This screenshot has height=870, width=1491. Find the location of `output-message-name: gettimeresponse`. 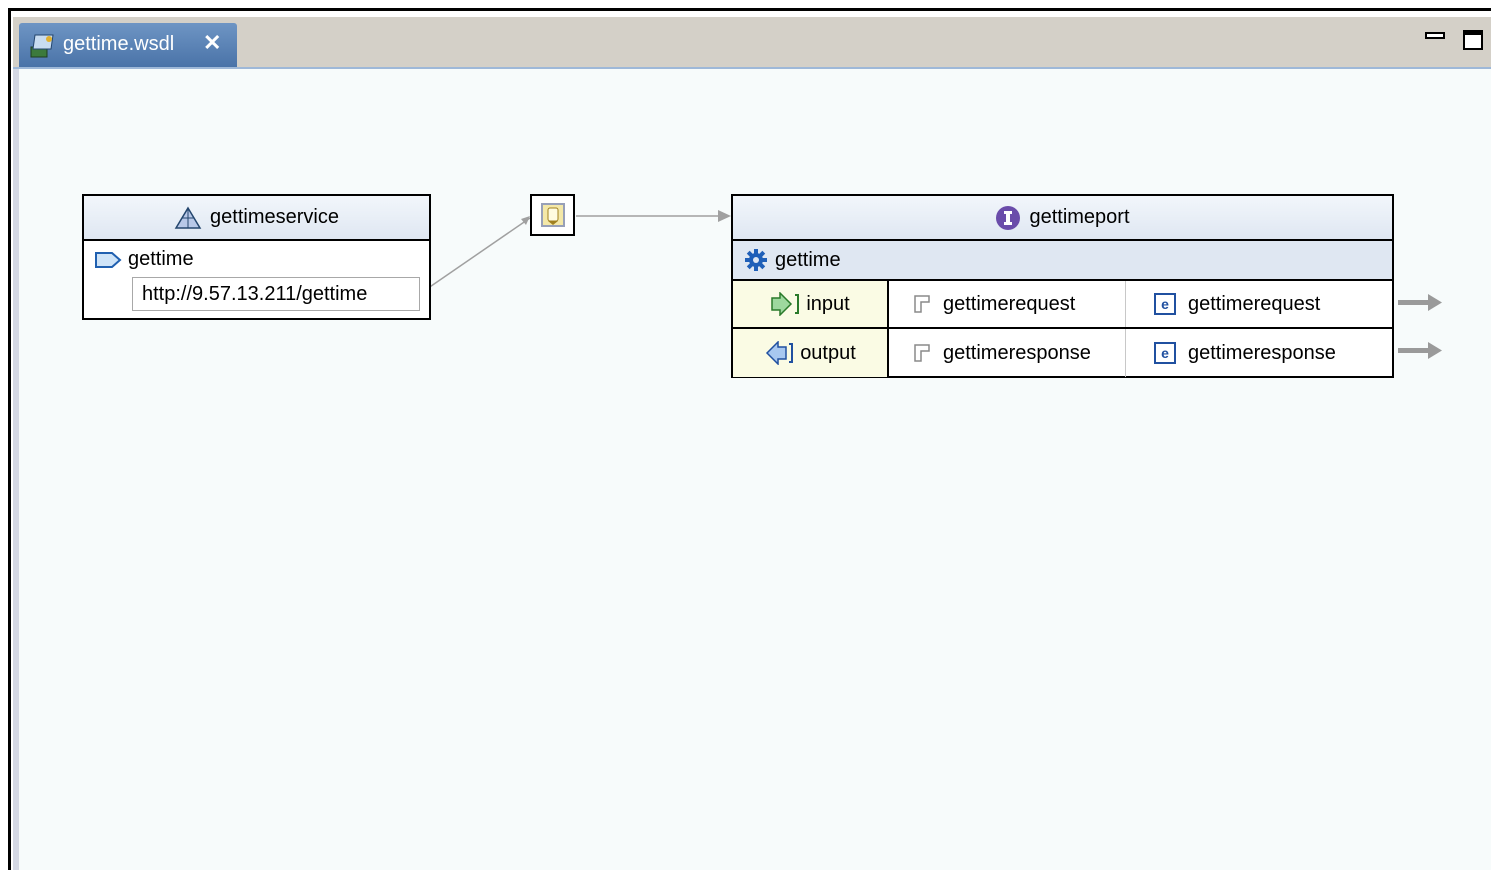

output-message-name: gettimeresponse is located at coordinates (1017, 352).